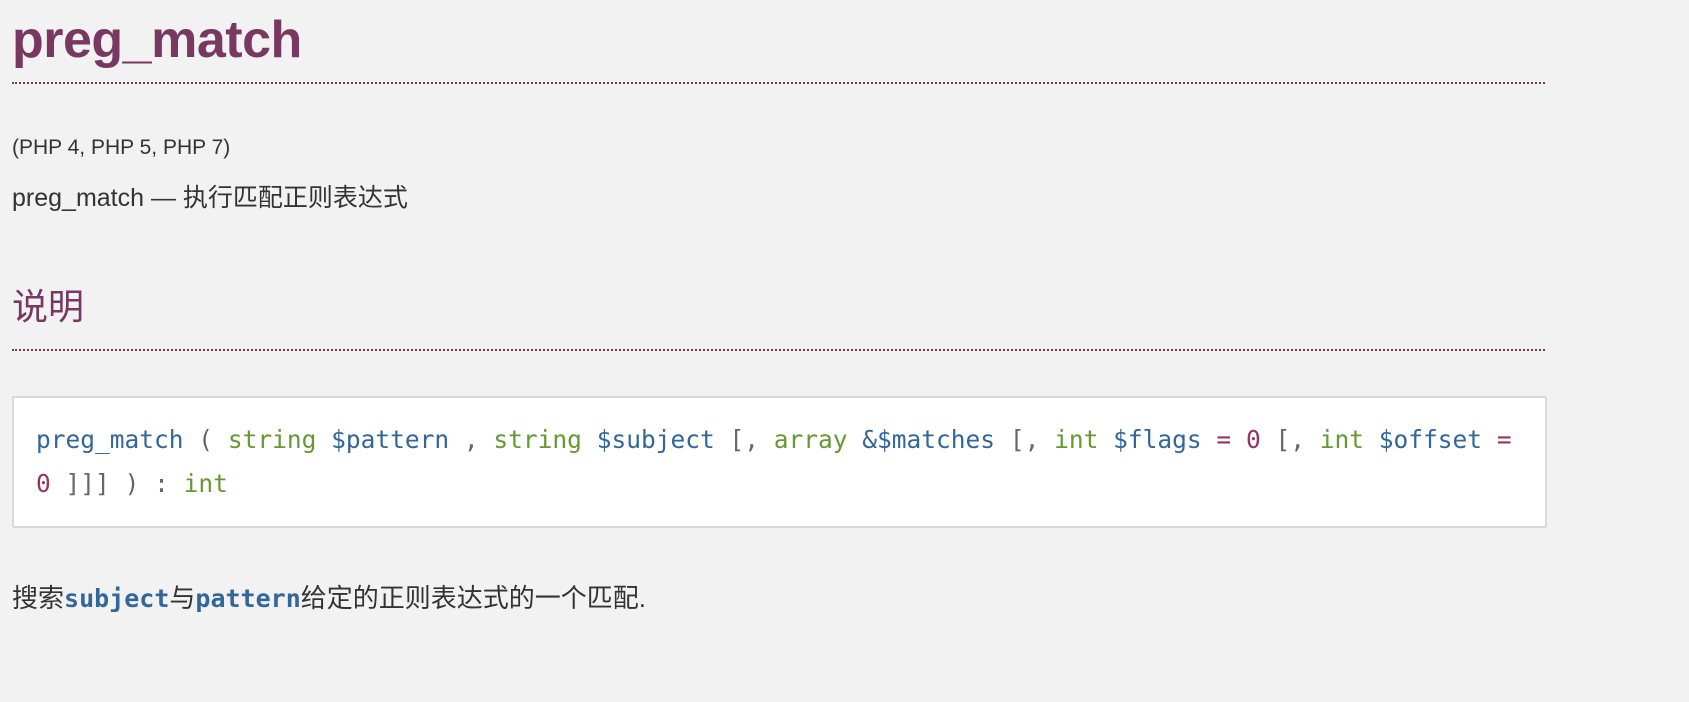 This screenshot has width=1689, height=702. What do you see at coordinates (206, 483) in the screenshot?
I see `return-type: int` at bounding box center [206, 483].